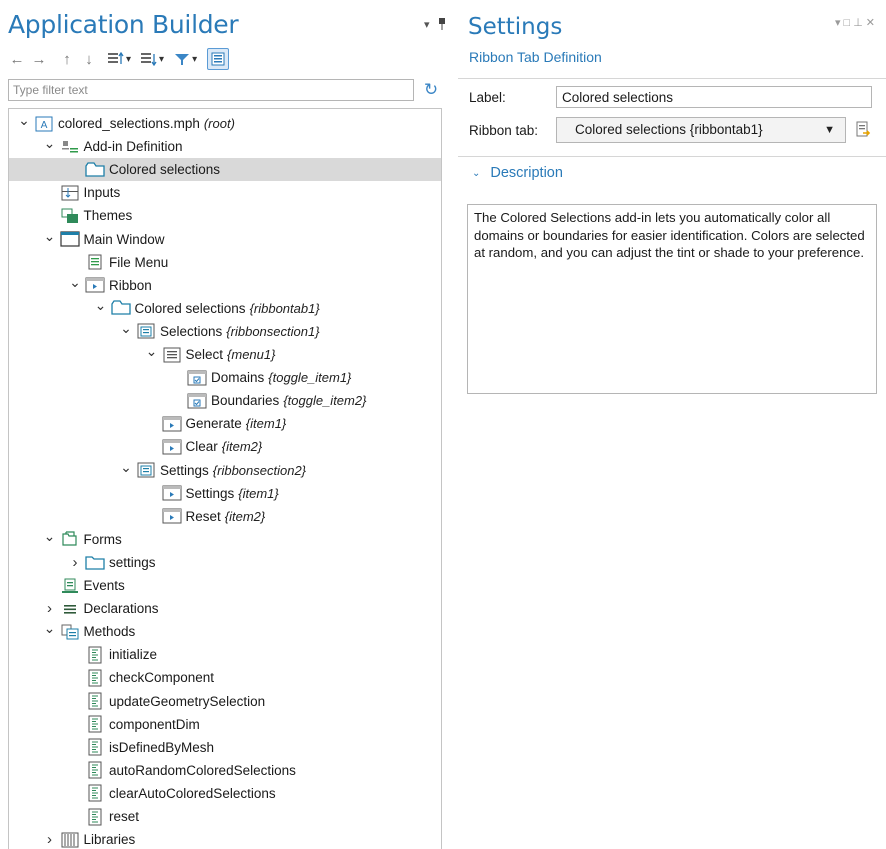  What do you see at coordinates (225, 215) in the screenshot?
I see `tree-item: Themes` at bounding box center [225, 215].